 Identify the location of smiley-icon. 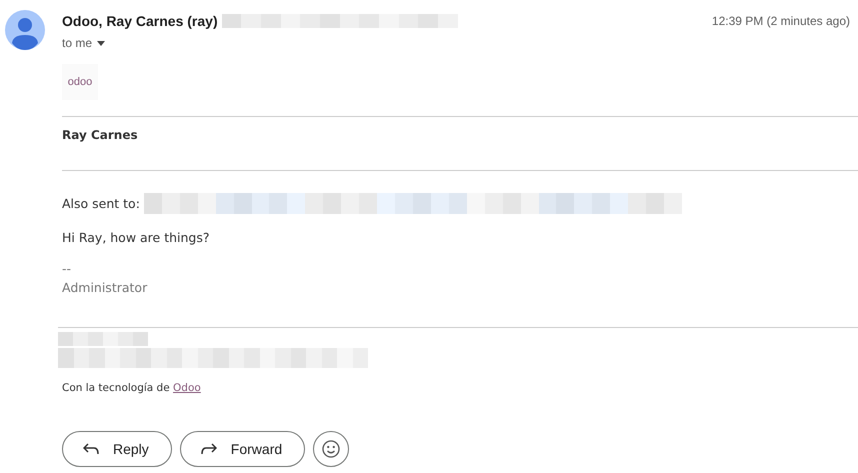
(331, 449).